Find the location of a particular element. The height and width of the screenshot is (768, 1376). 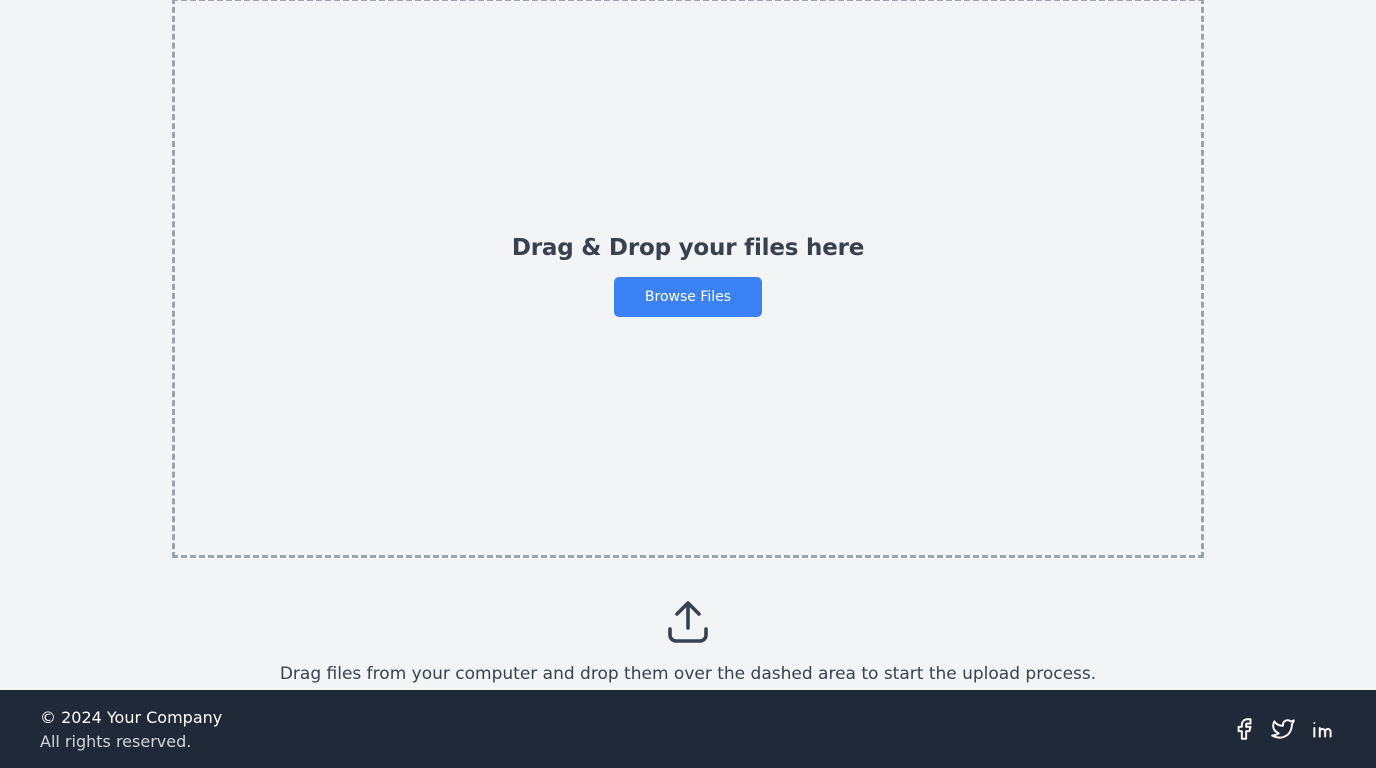

linkedin-icon is located at coordinates (1323, 729).